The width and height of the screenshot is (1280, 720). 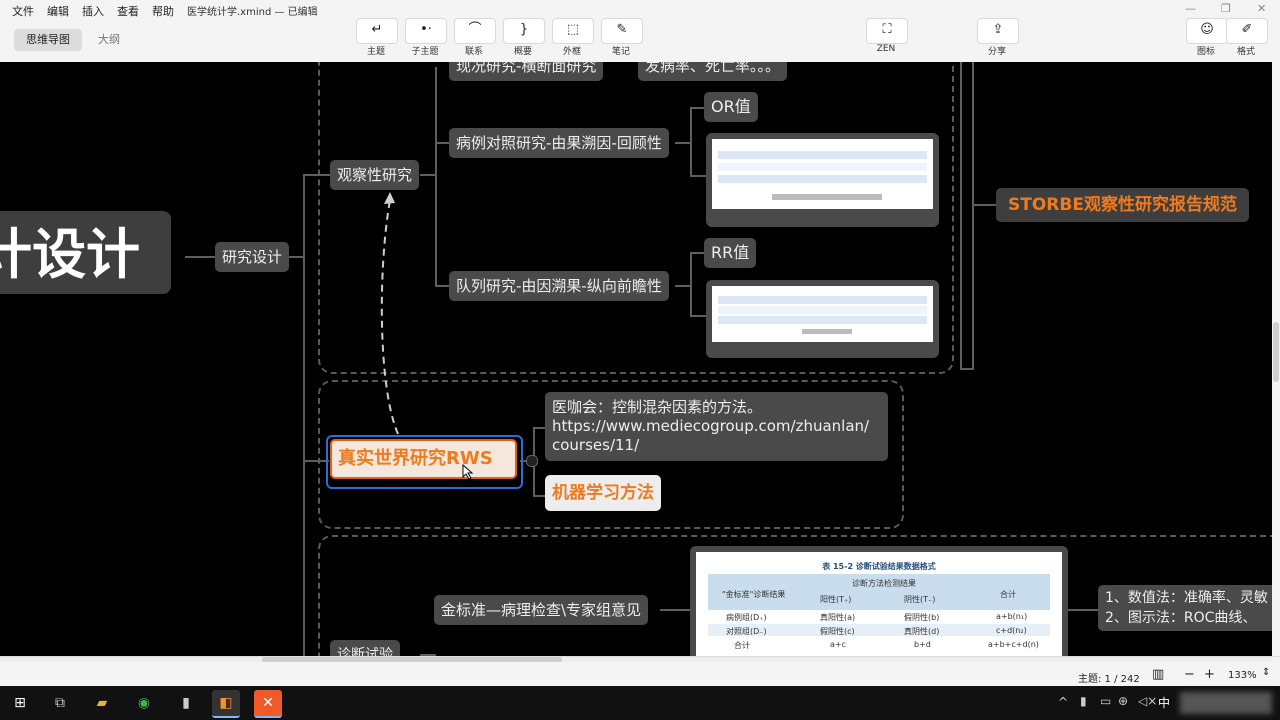 What do you see at coordinates (23, 11) in the screenshot?
I see `menu-file: 文件` at bounding box center [23, 11].